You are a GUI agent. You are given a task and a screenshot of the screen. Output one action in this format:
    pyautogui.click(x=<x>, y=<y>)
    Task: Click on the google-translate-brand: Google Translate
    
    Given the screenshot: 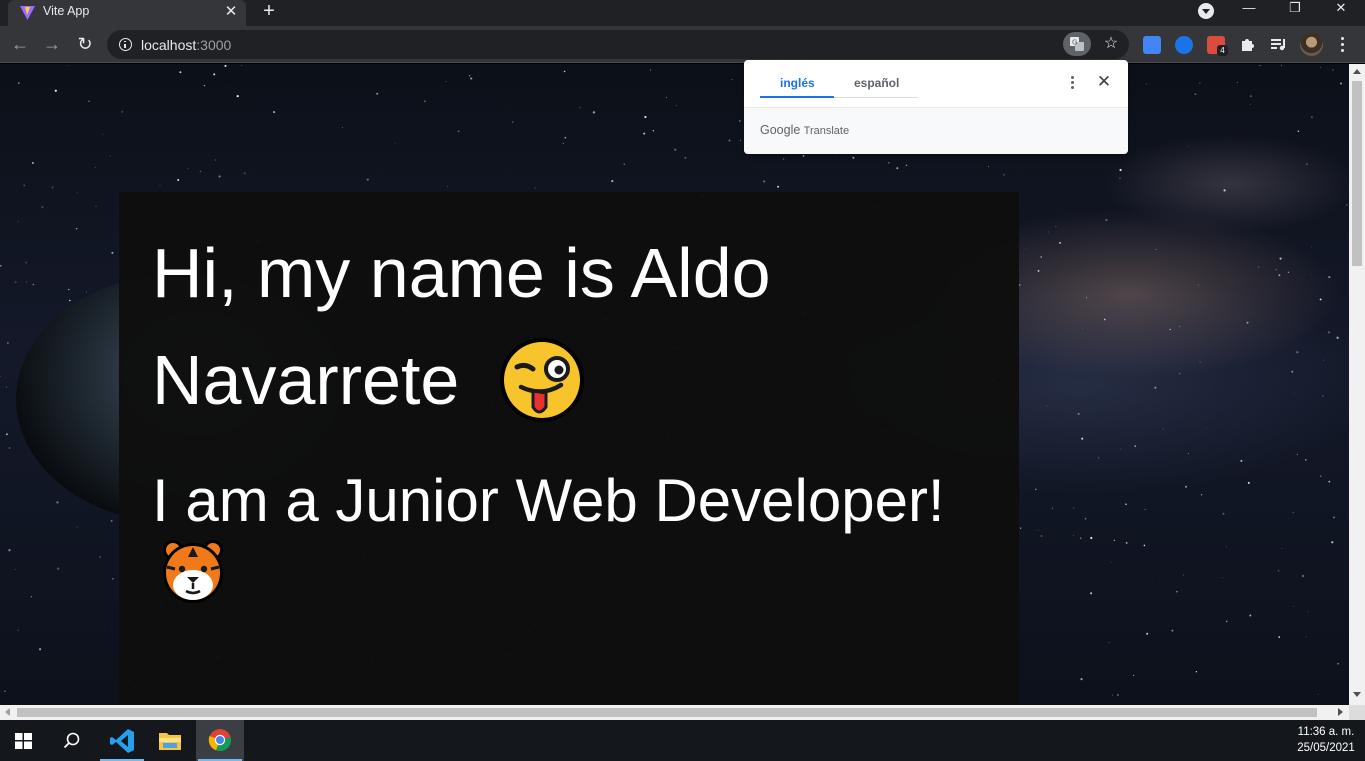 What is the action you would take?
    pyautogui.click(x=805, y=130)
    